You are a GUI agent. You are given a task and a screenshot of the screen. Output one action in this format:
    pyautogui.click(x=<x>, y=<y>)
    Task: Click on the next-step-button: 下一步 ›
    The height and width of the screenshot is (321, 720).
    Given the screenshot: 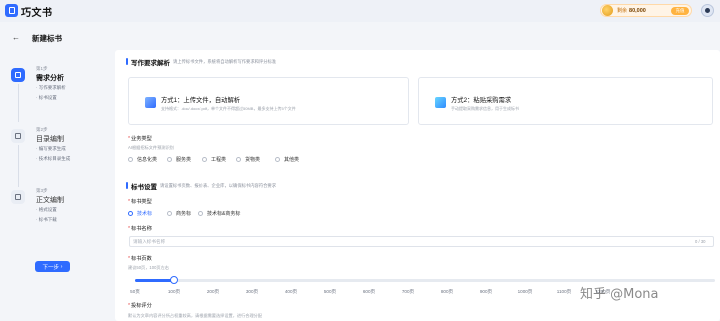 What is the action you would take?
    pyautogui.click(x=52, y=266)
    